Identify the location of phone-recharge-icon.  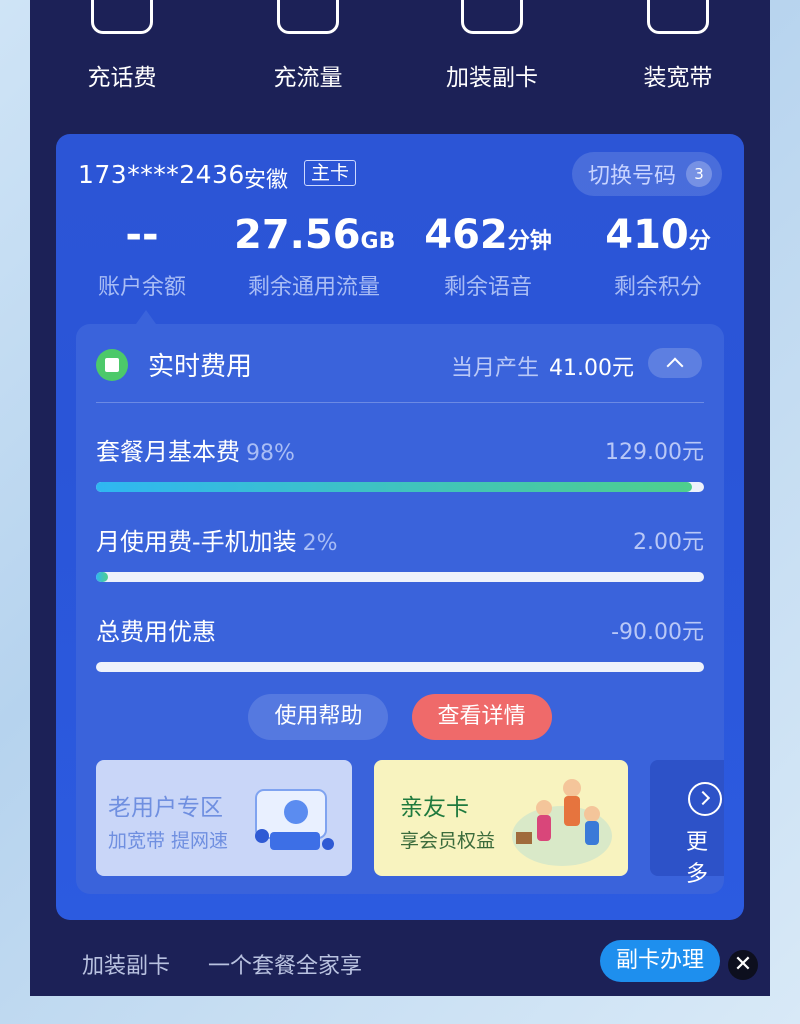
(122, 17).